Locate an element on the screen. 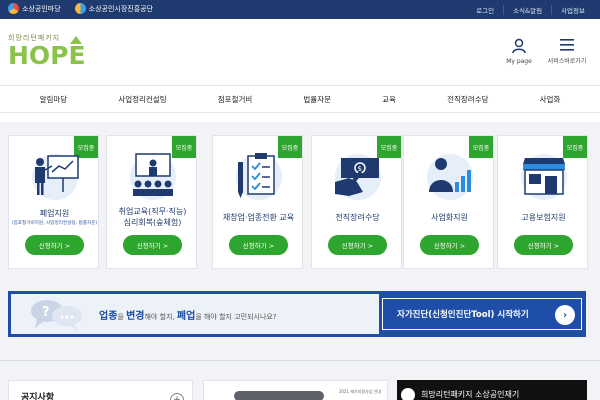  banner-text-part: 해야 할지, is located at coordinates (160, 317).